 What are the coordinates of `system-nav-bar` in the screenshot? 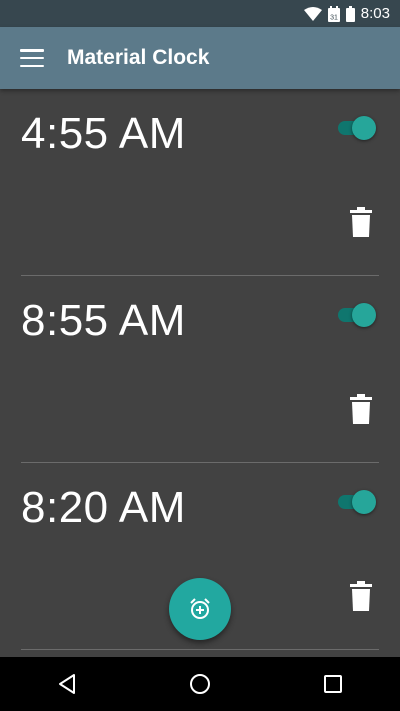 It's located at (200, 684).